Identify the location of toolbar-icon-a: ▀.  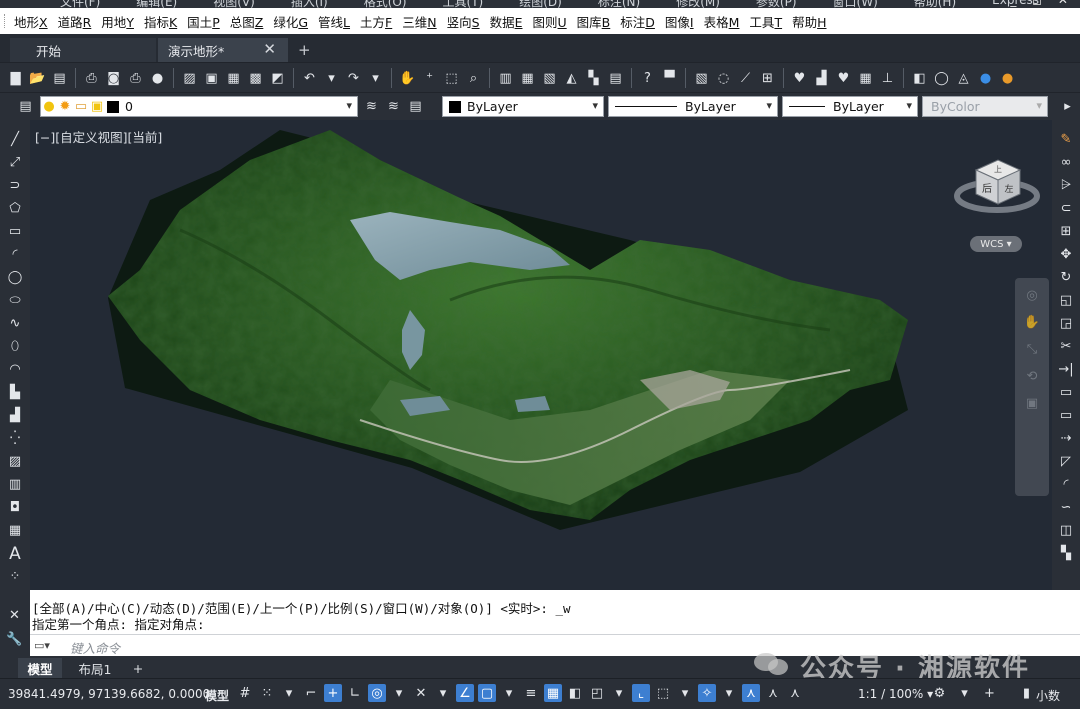
(669, 78).